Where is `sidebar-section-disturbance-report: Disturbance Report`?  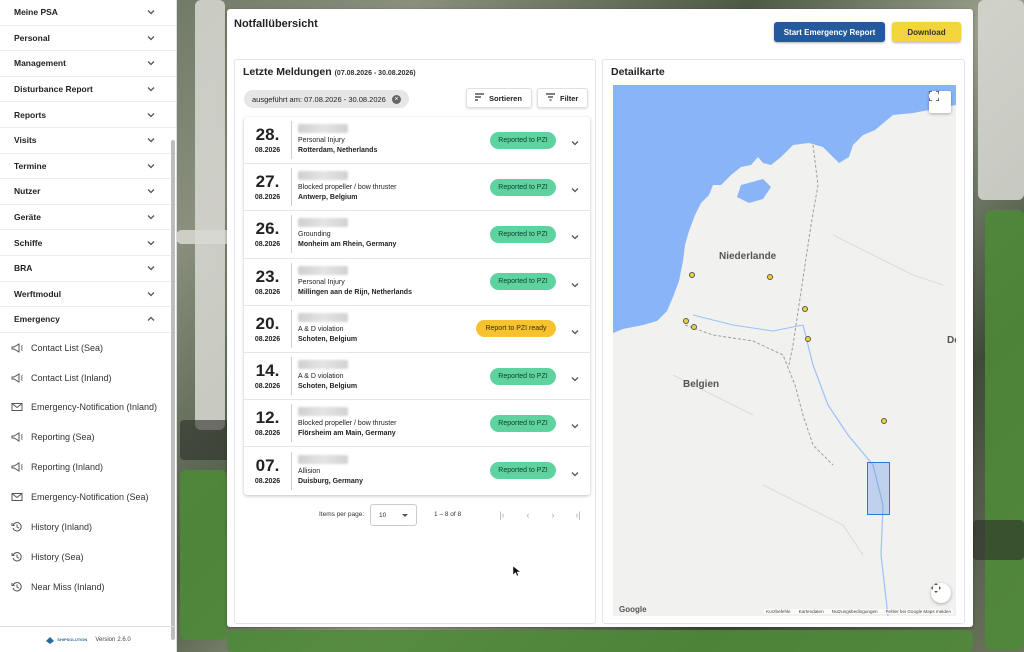 sidebar-section-disturbance-report: Disturbance Report is located at coordinates (88, 90).